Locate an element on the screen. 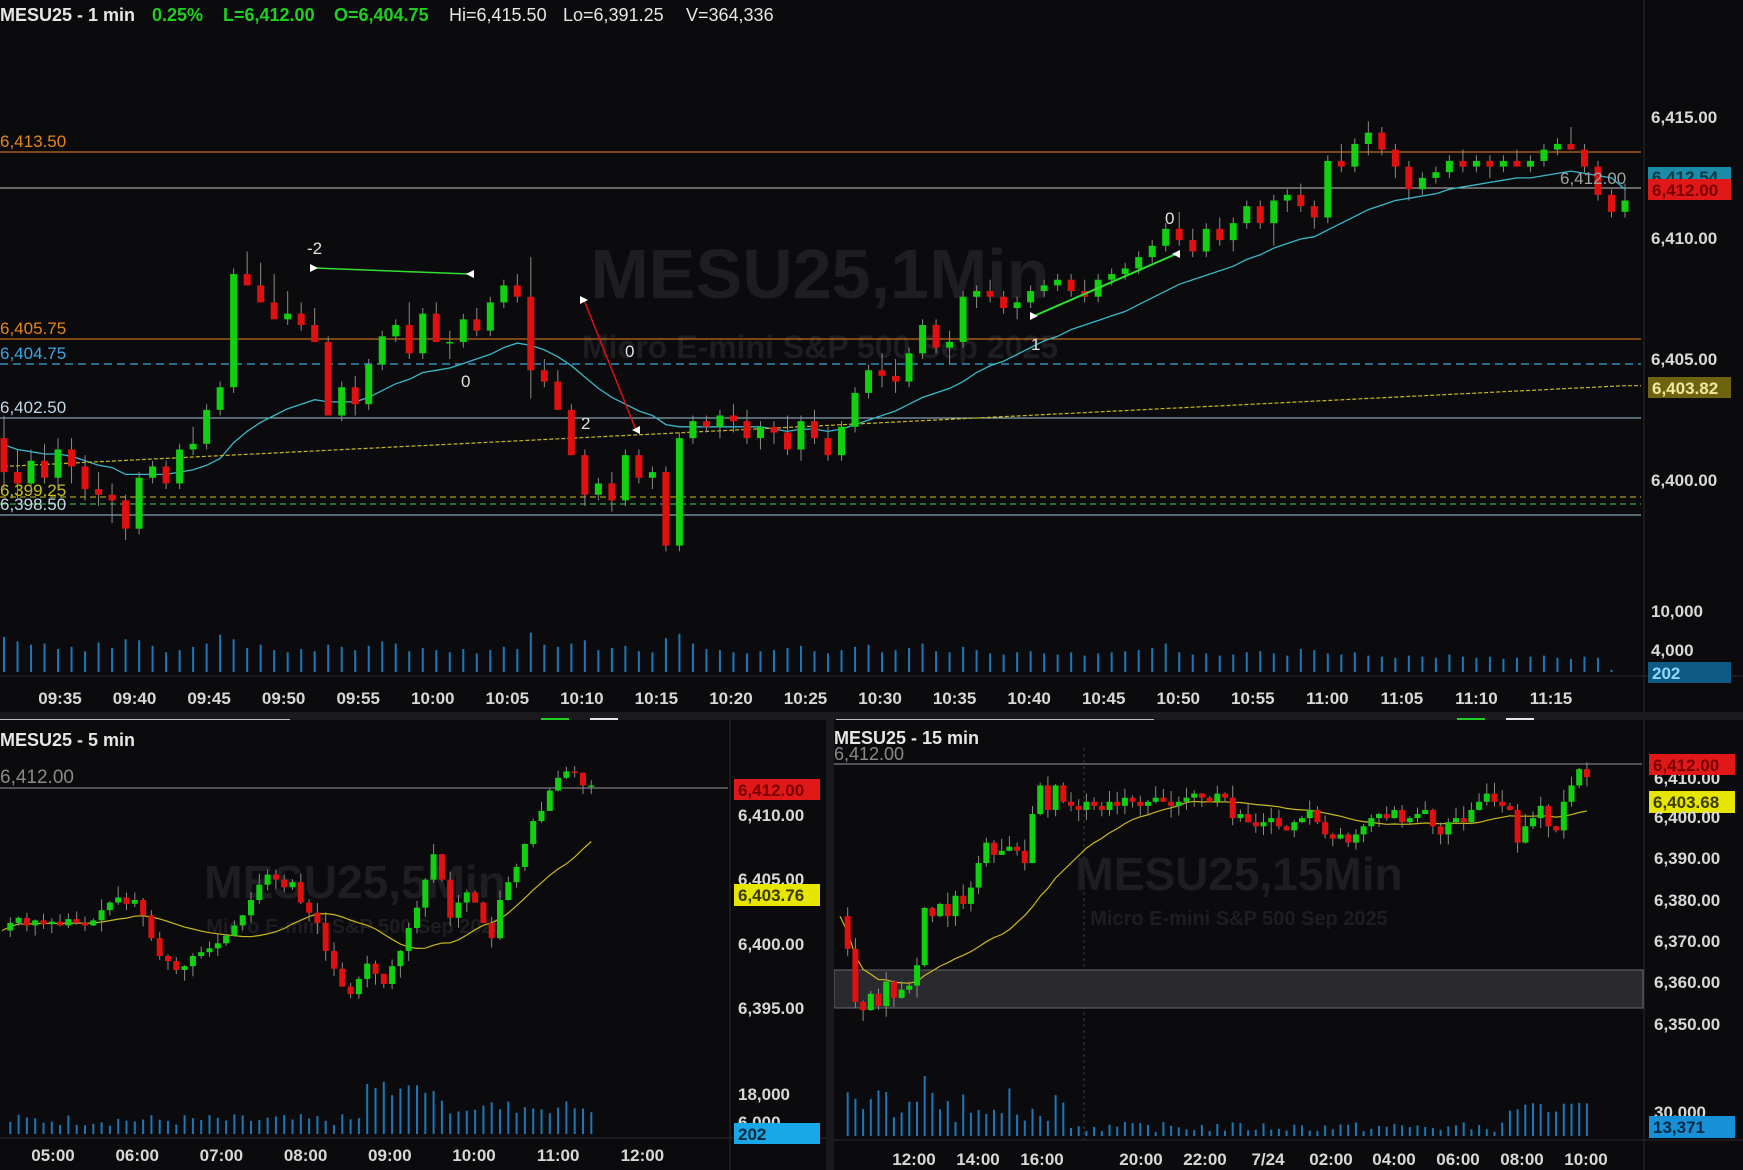 This screenshot has width=1743, height=1170. time-tick: 06:00 is located at coordinates (1457, 1159).